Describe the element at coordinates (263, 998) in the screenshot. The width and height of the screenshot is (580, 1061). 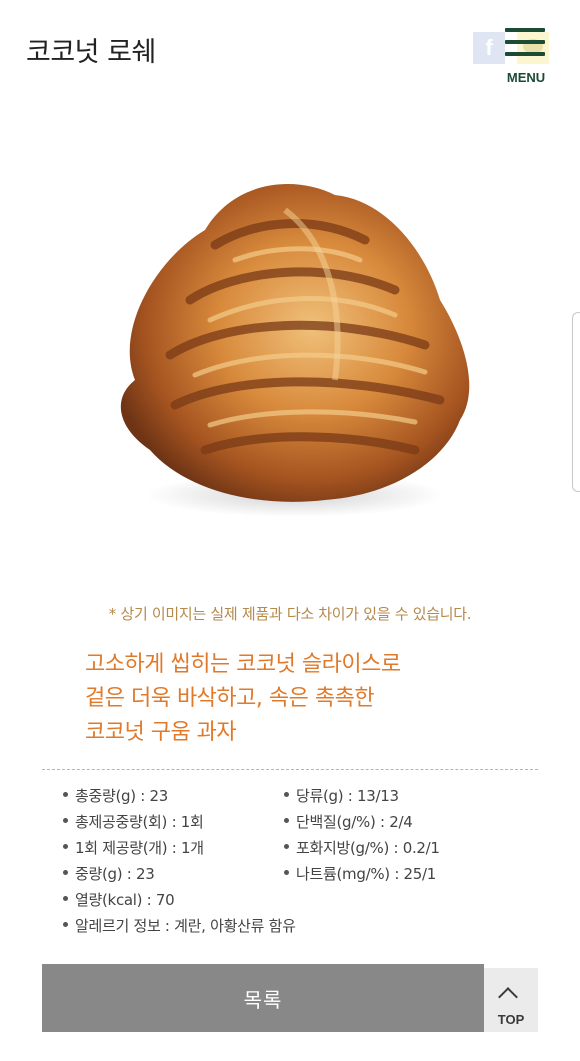
I see `list-button: 목록` at that location.